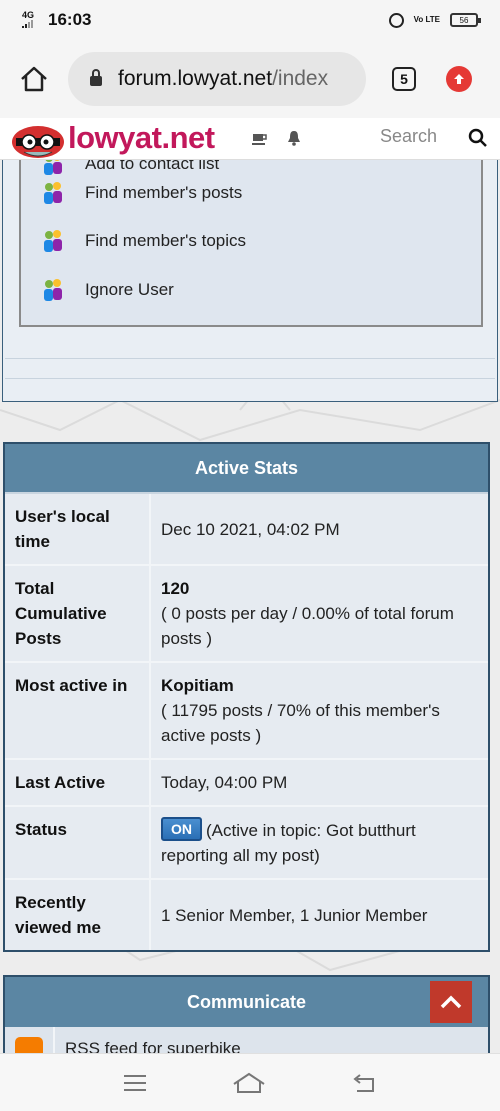 This screenshot has width=500, height=1111. What do you see at coordinates (29, 1045) in the screenshot?
I see `rss-icon` at bounding box center [29, 1045].